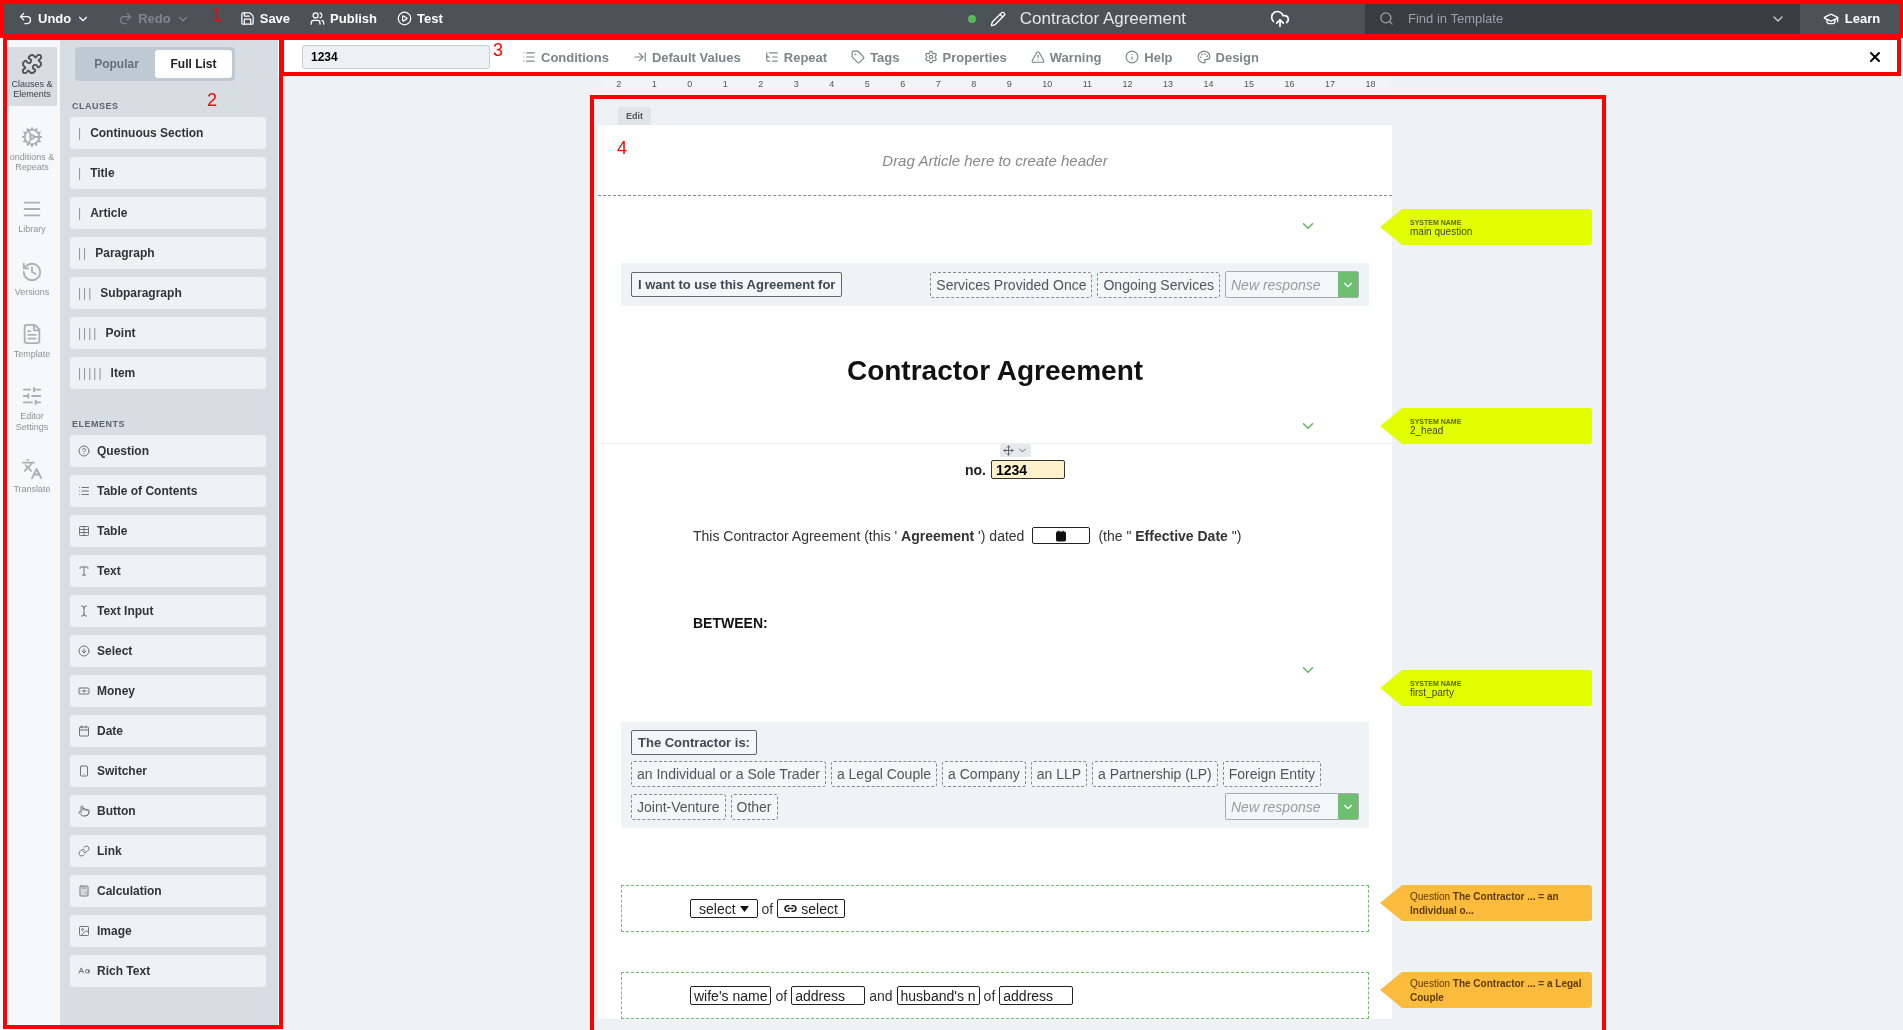  What do you see at coordinates (168, 333) in the screenshot?
I see `clause-item: |||| Point` at bounding box center [168, 333].